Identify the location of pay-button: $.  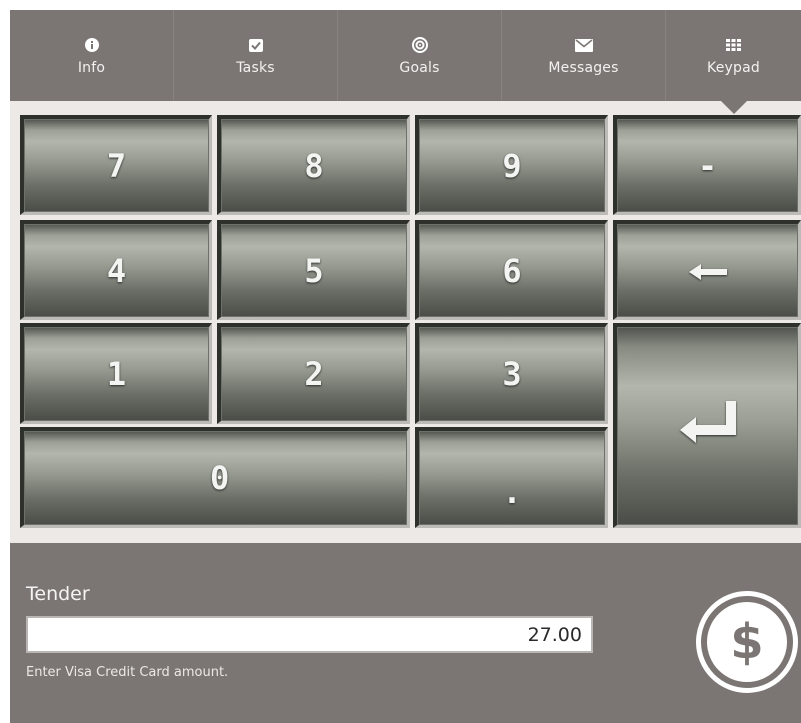
(747, 642).